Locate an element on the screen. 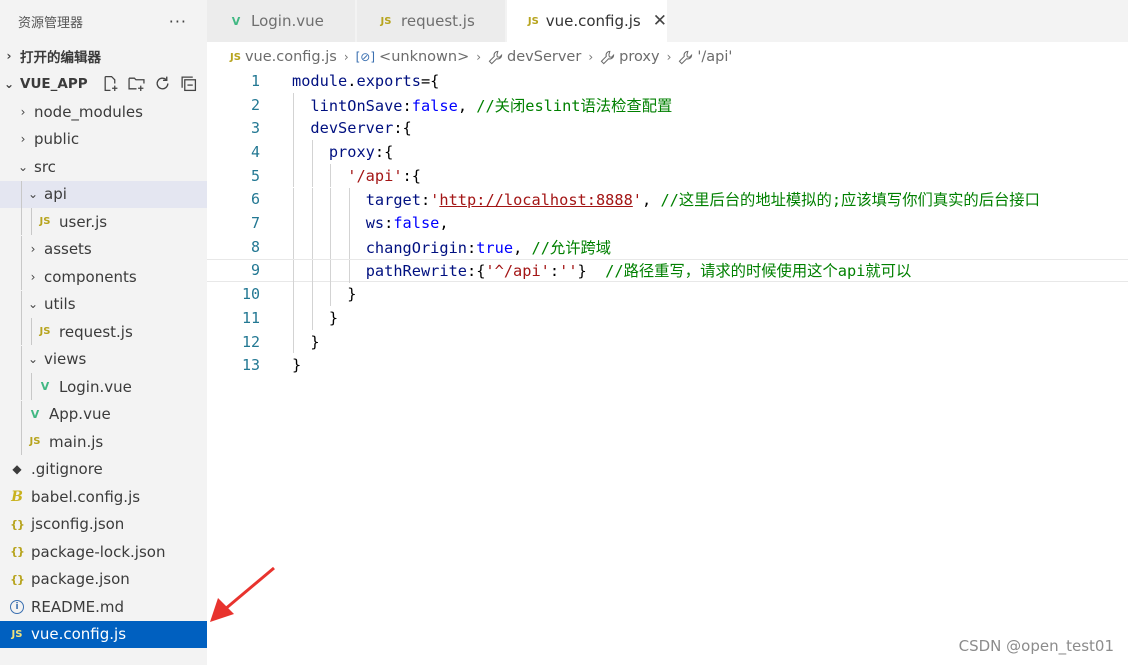  open-editors-section: › 打开的编辑器 is located at coordinates (103, 55).